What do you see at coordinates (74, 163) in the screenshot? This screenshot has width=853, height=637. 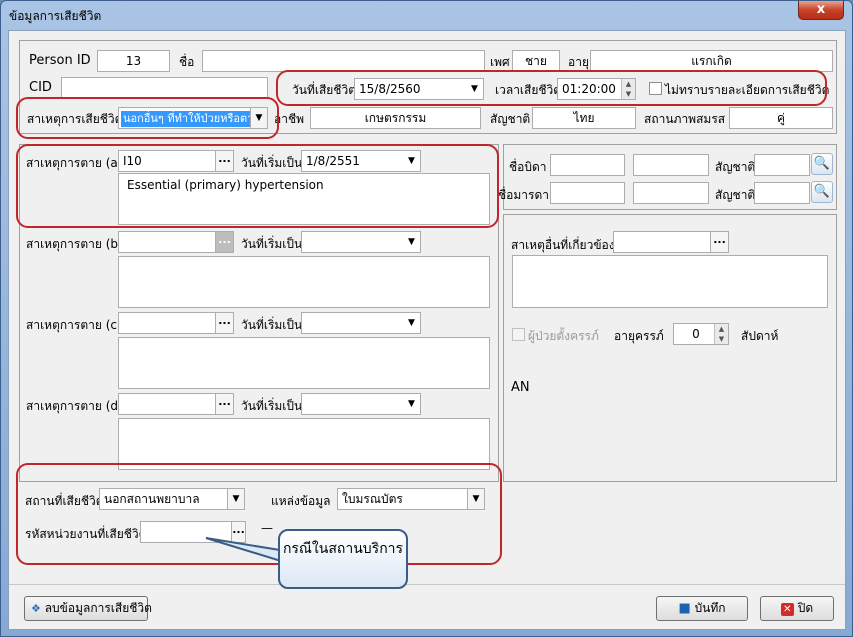 I see `cause-a-label: สาเหตุการตาย (a)` at bounding box center [74, 163].